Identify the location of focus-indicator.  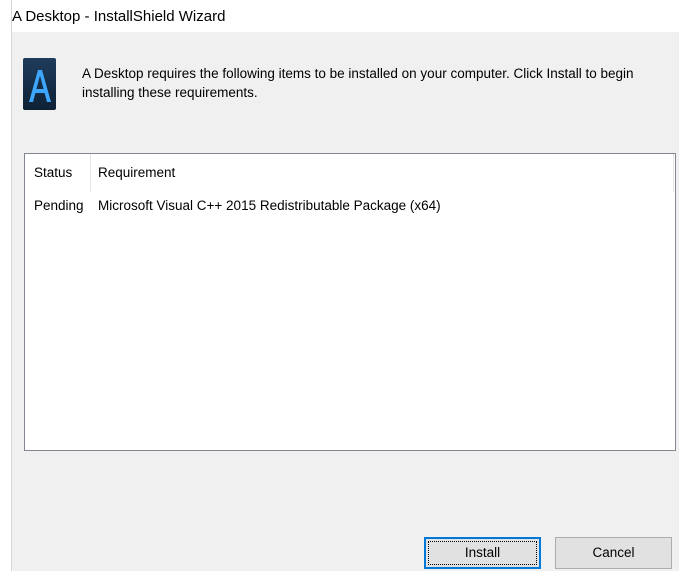
(482, 553).